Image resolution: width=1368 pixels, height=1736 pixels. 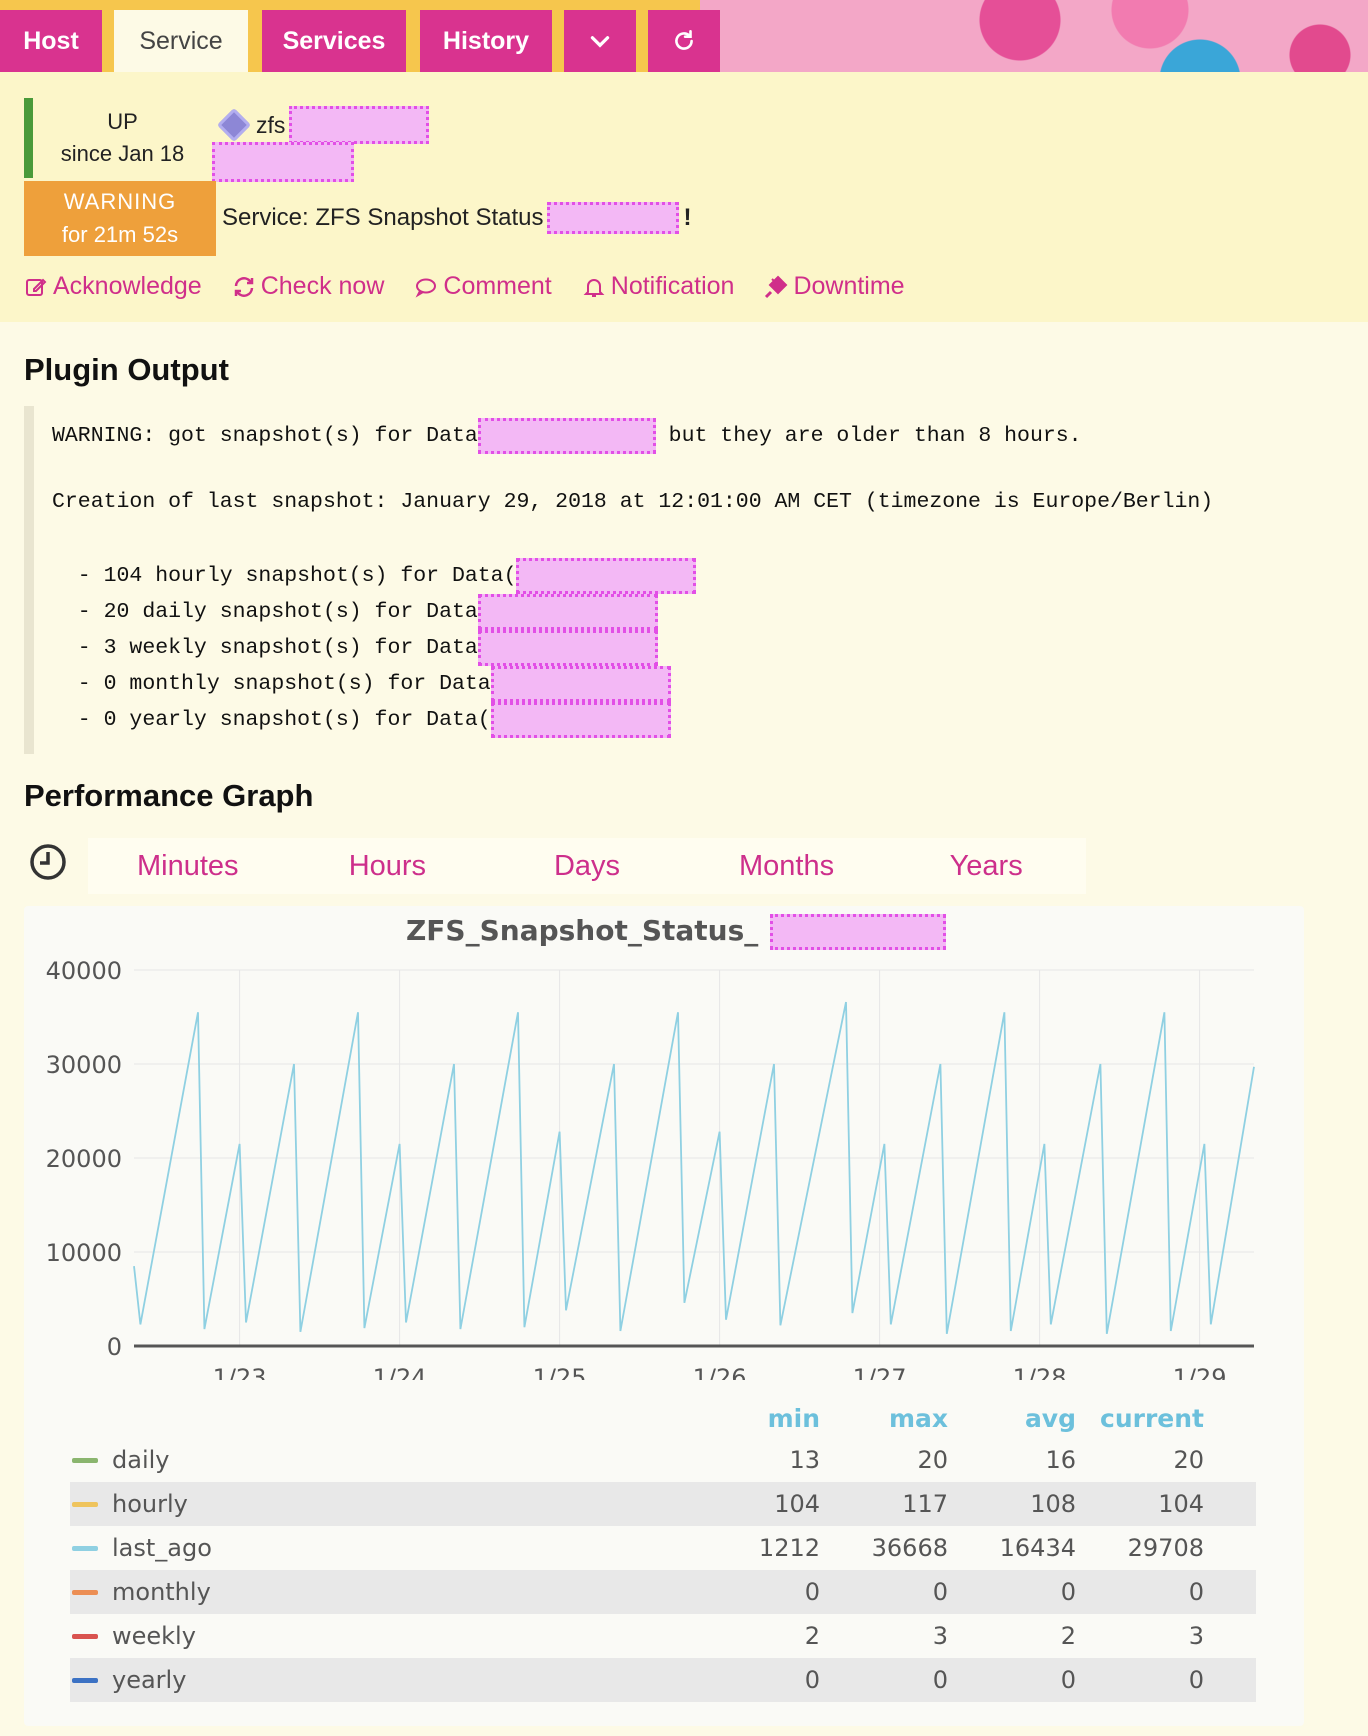 What do you see at coordinates (162, 1548) in the screenshot?
I see `legend-label: last_ago` at bounding box center [162, 1548].